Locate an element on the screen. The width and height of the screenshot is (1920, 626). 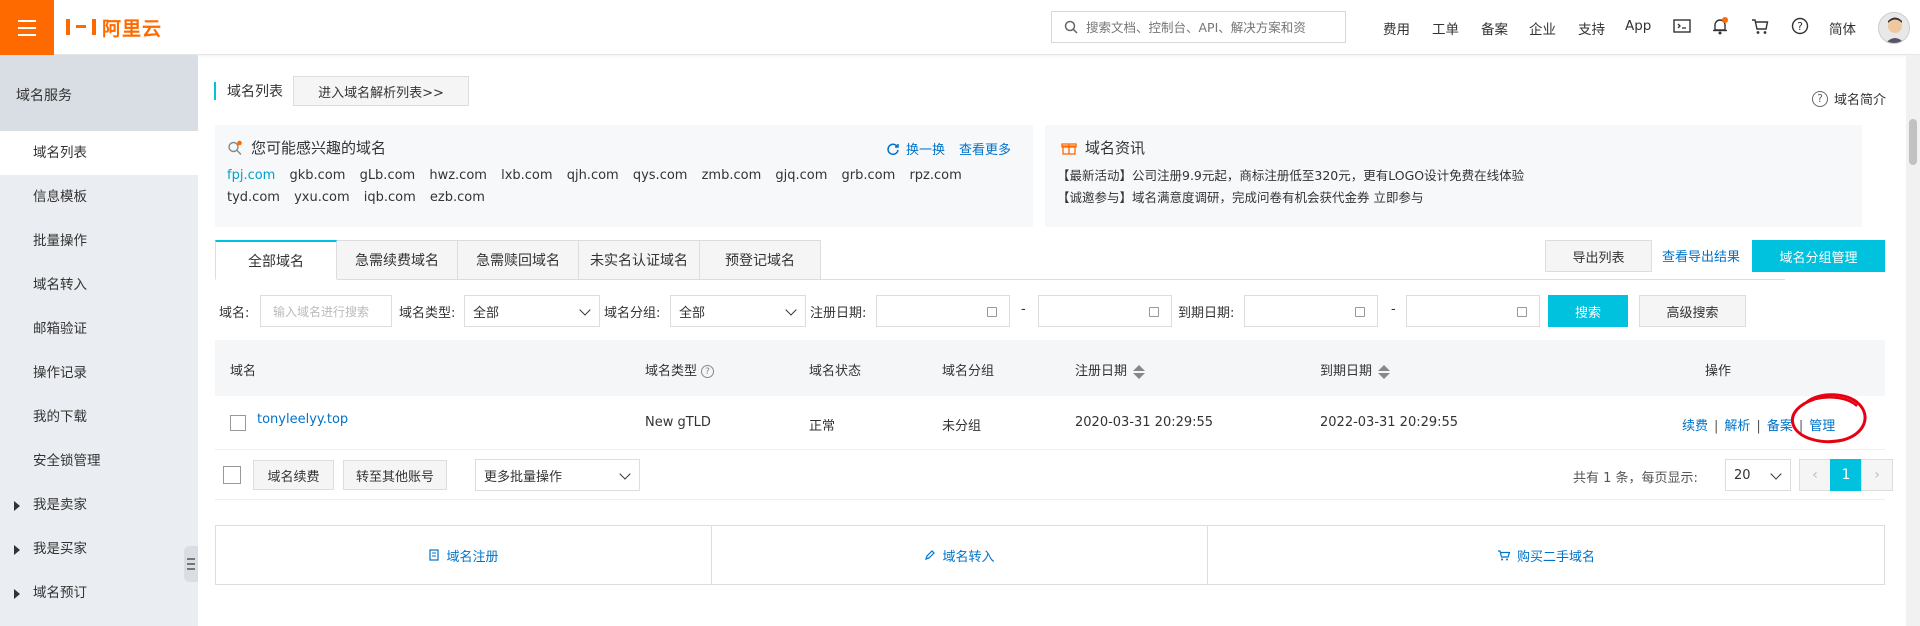
advanced-search-button: 高级搜索 is located at coordinates (1692, 311).